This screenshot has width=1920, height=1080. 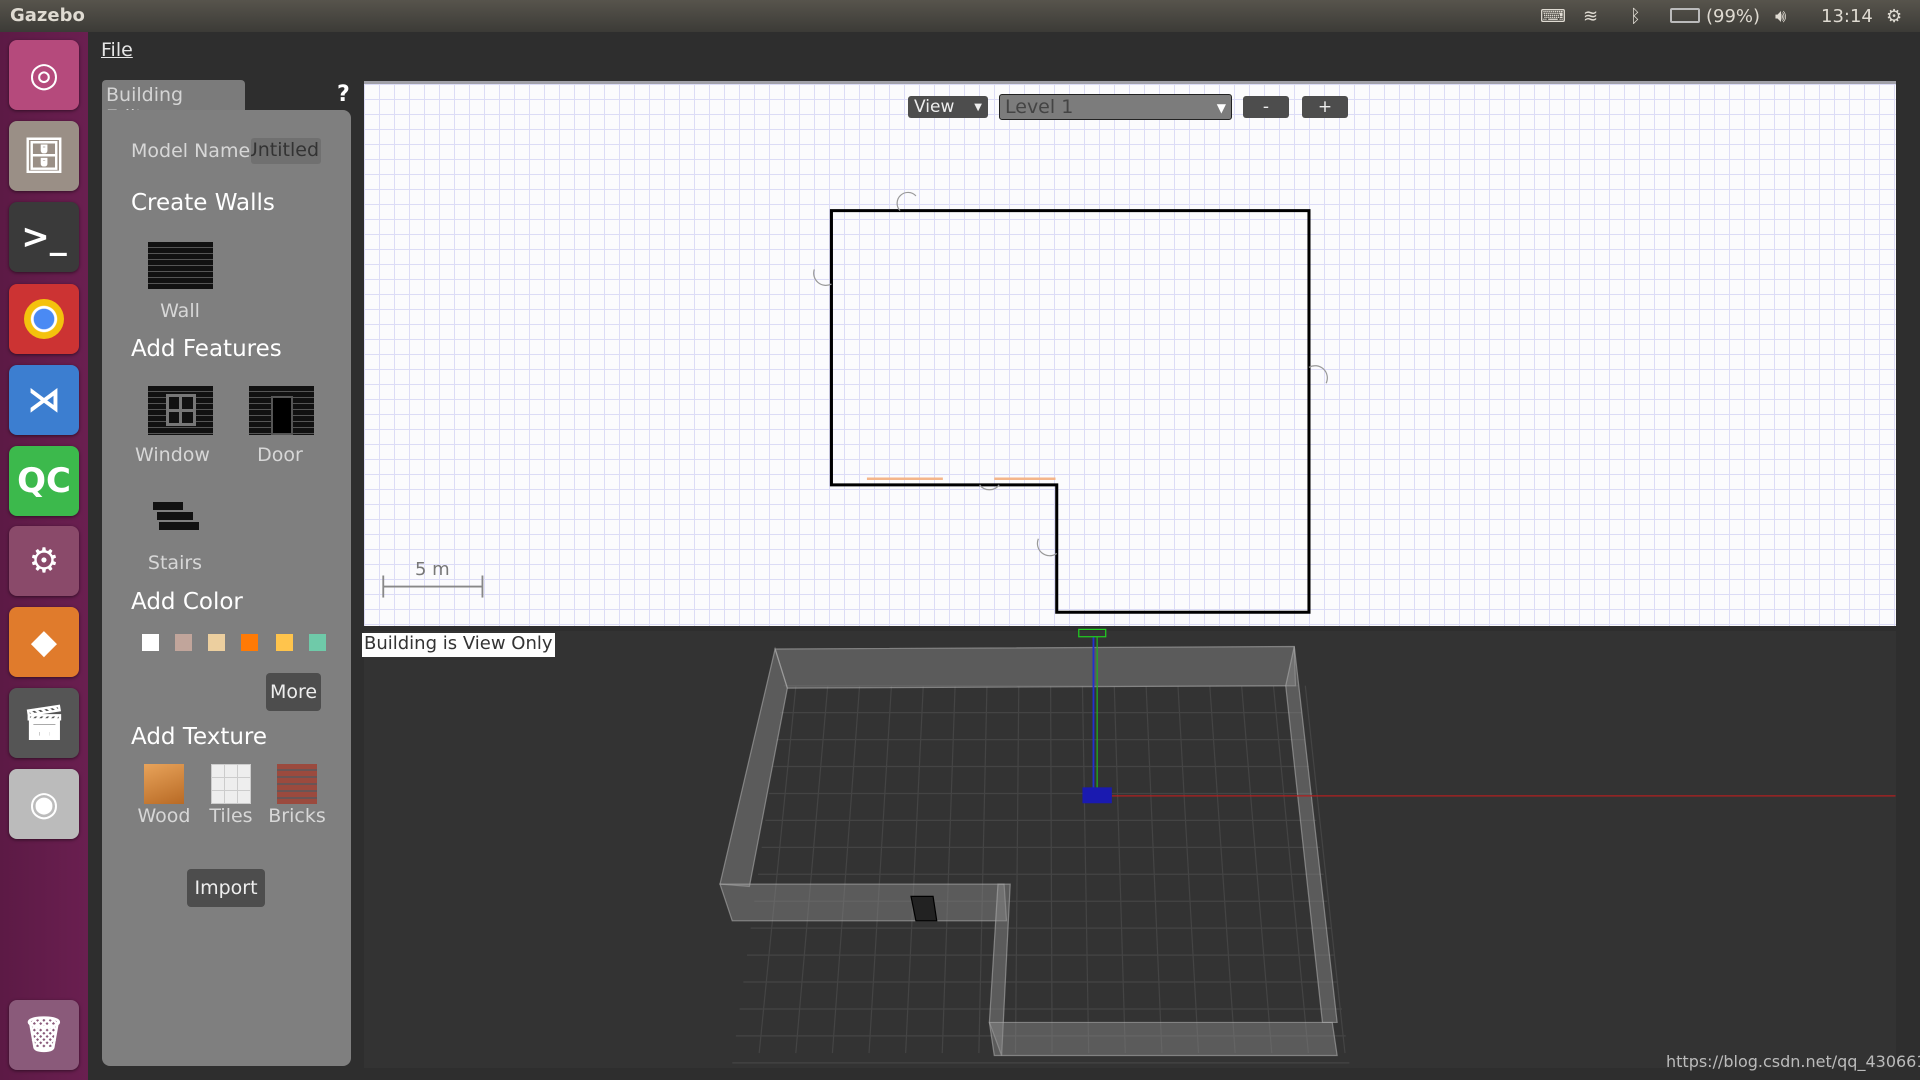 I want to click on color-swatch-taupe, so click(x=183, y=642).